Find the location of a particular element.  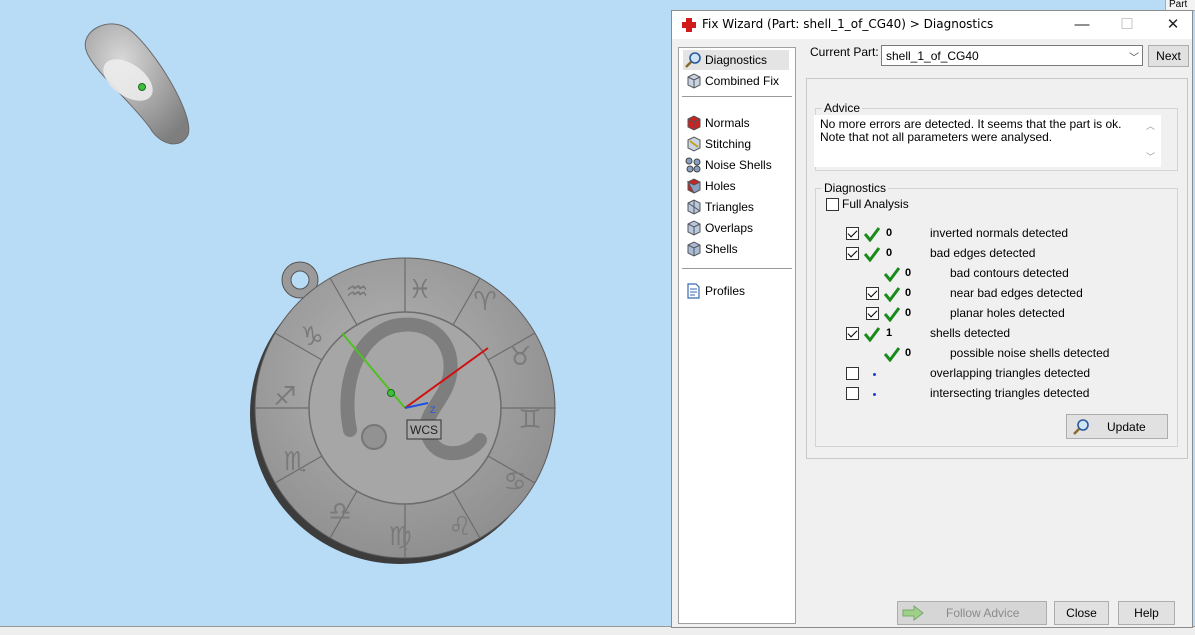

nav-item-label: Stitching is located at coordinates (728, 144).